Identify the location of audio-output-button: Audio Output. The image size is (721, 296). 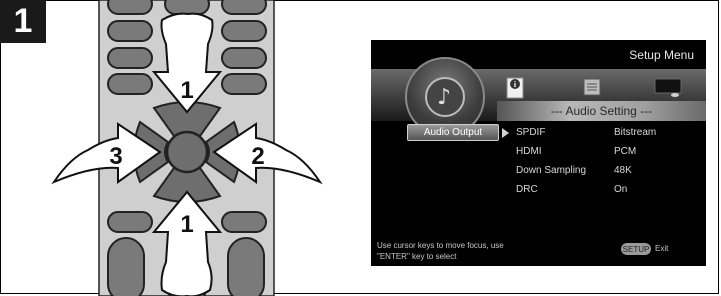
(453, 132).